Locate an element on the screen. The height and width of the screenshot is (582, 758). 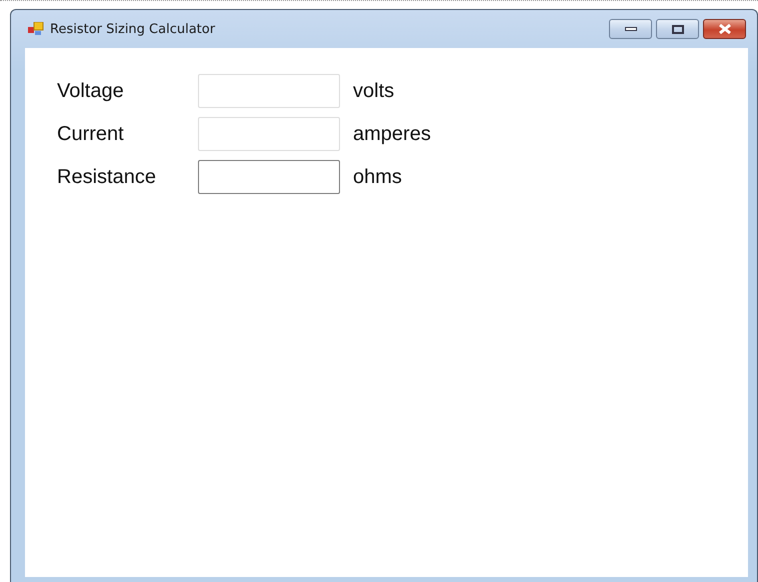
field-label: Current is located at coordinates (91, 134).